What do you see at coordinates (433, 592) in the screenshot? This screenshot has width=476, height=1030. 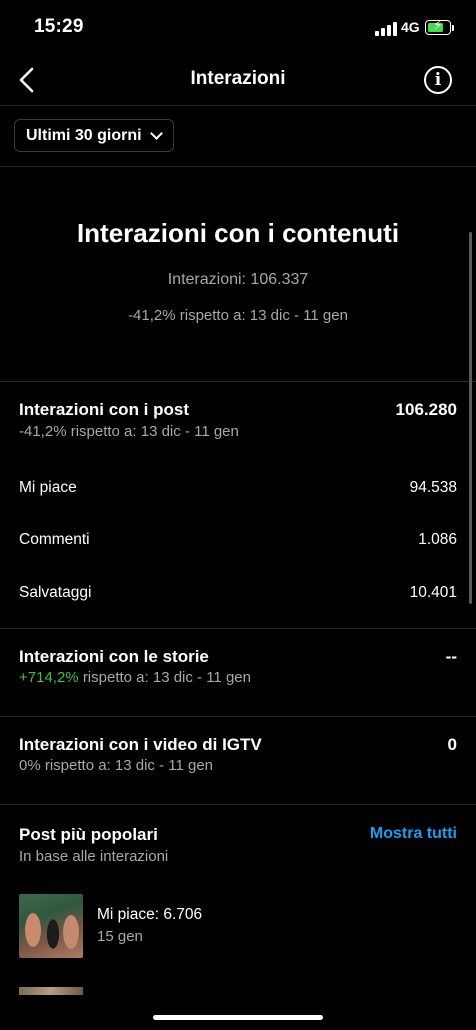 I see `metric-value-saves: 10.401` at bounding box center [433, 592].